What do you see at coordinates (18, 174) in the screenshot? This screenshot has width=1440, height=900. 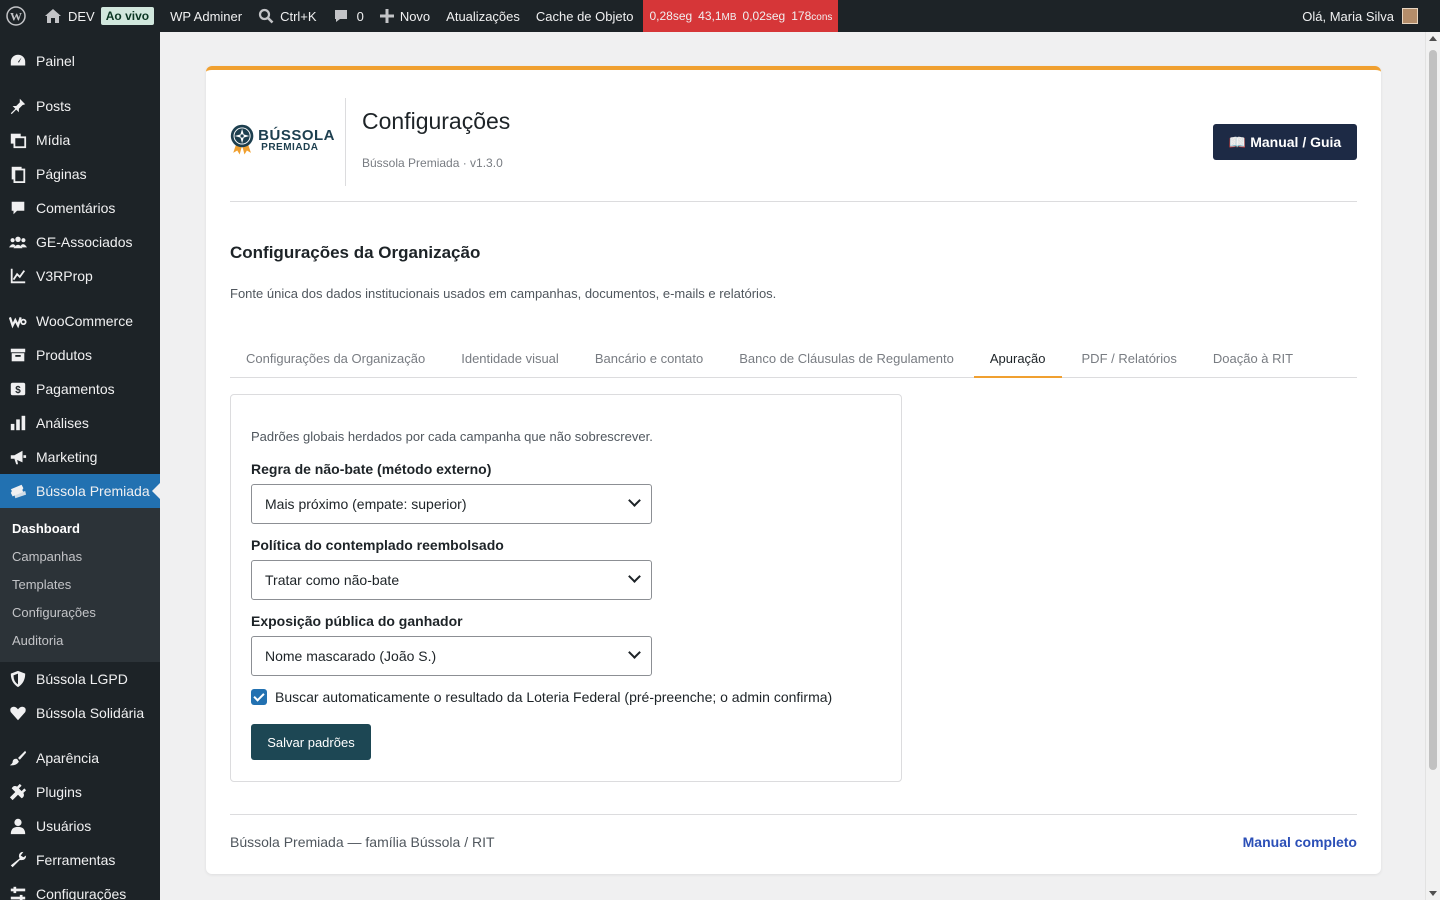 I see `pages-icon` at bounding box center [18, 174].